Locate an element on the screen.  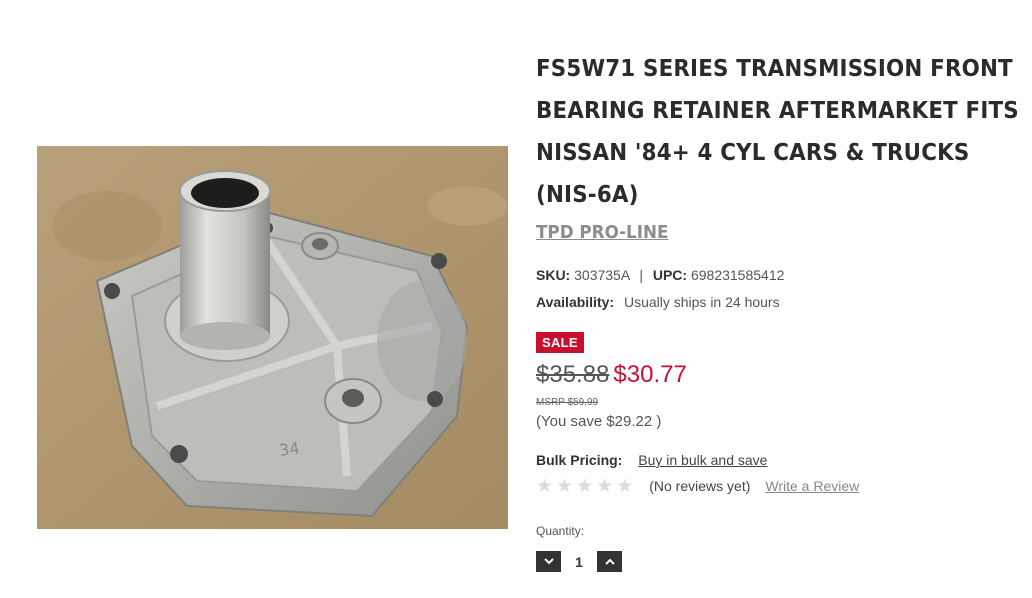
upc-value: 698231585412 is located at coordinates (737, 275).